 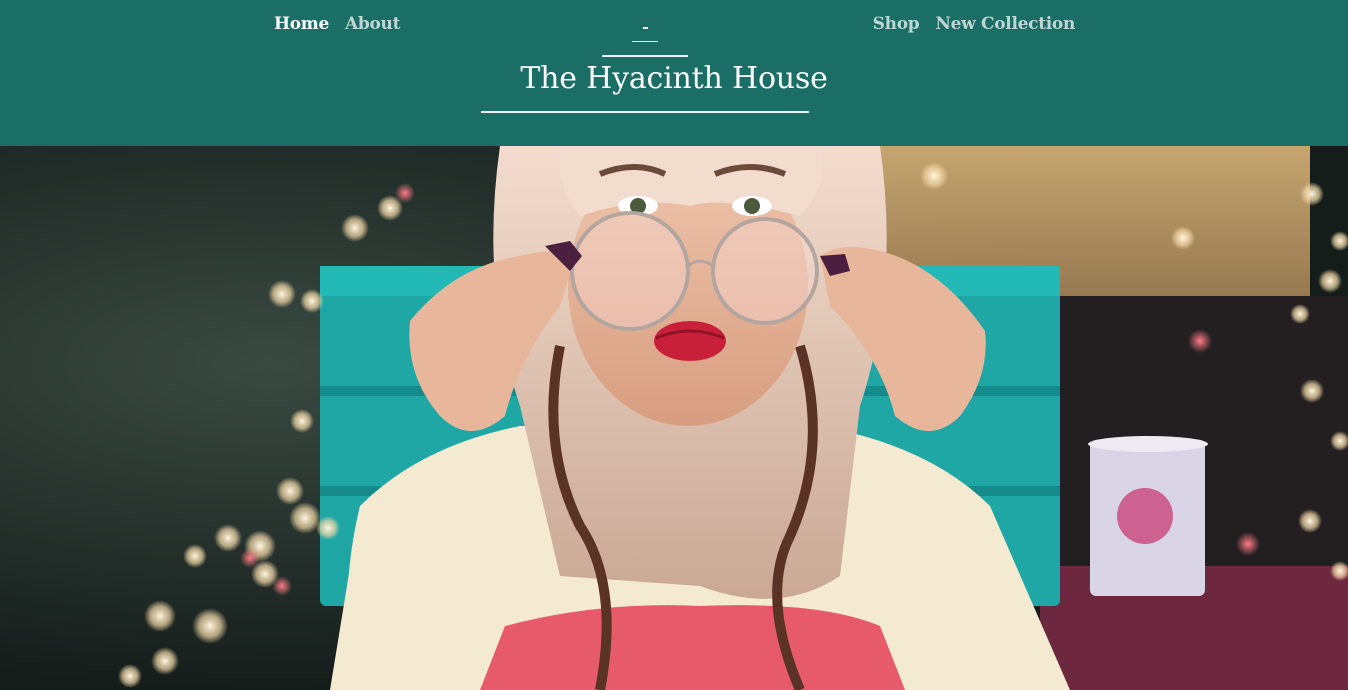 I want to click on nav-shop-link: Shop, so click(x=896, y=24).